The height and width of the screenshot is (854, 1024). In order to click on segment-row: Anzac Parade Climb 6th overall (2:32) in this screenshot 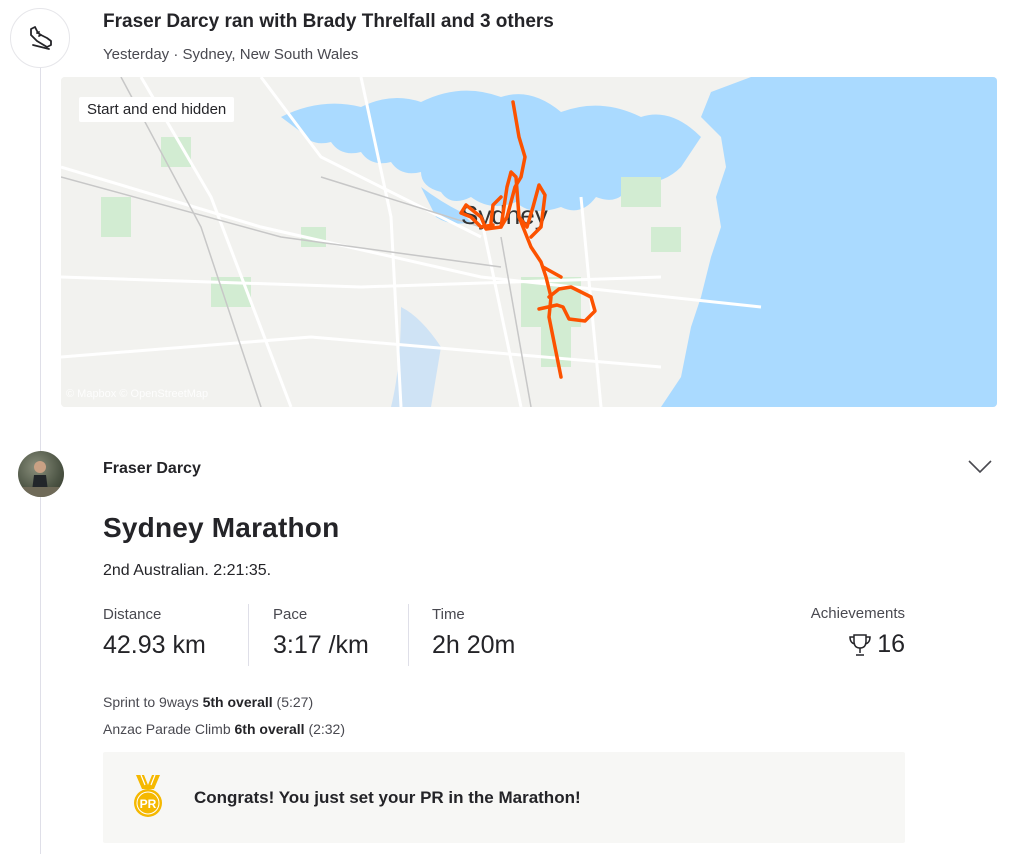, I will do `click(224, 729)`.